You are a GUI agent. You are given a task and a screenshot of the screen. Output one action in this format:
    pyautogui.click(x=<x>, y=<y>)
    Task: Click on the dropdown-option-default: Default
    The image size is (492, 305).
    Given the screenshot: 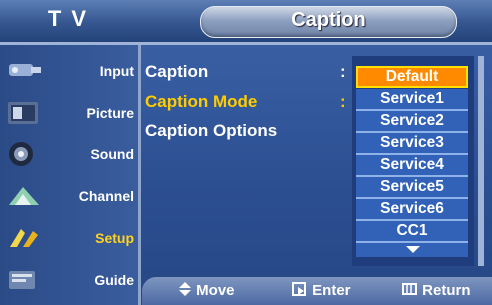 What is the action you would take?
    pyautogui.click(x=412, y=77)
    